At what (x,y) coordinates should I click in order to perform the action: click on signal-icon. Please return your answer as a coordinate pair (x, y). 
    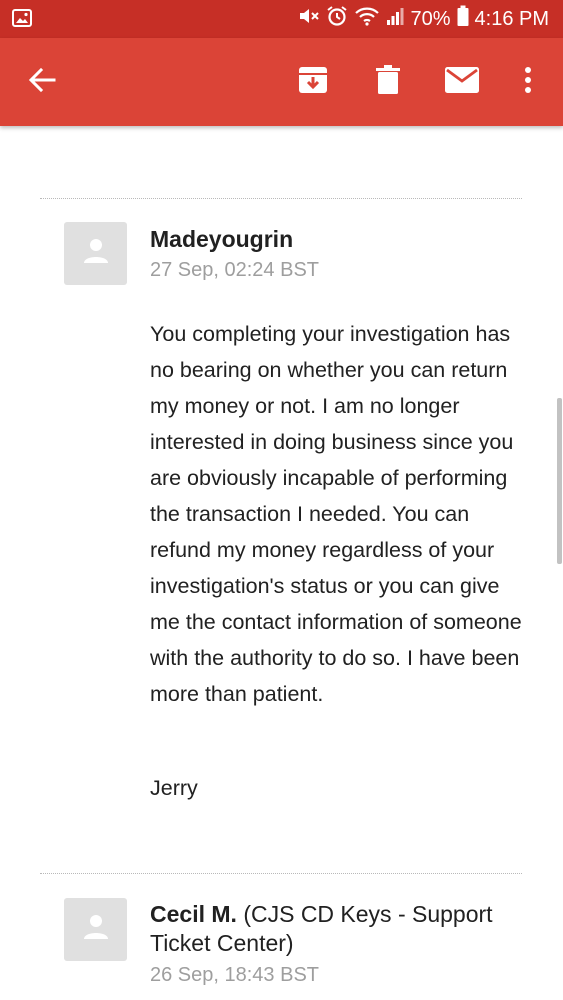
    Looking at the image, I should click on (395, 19).